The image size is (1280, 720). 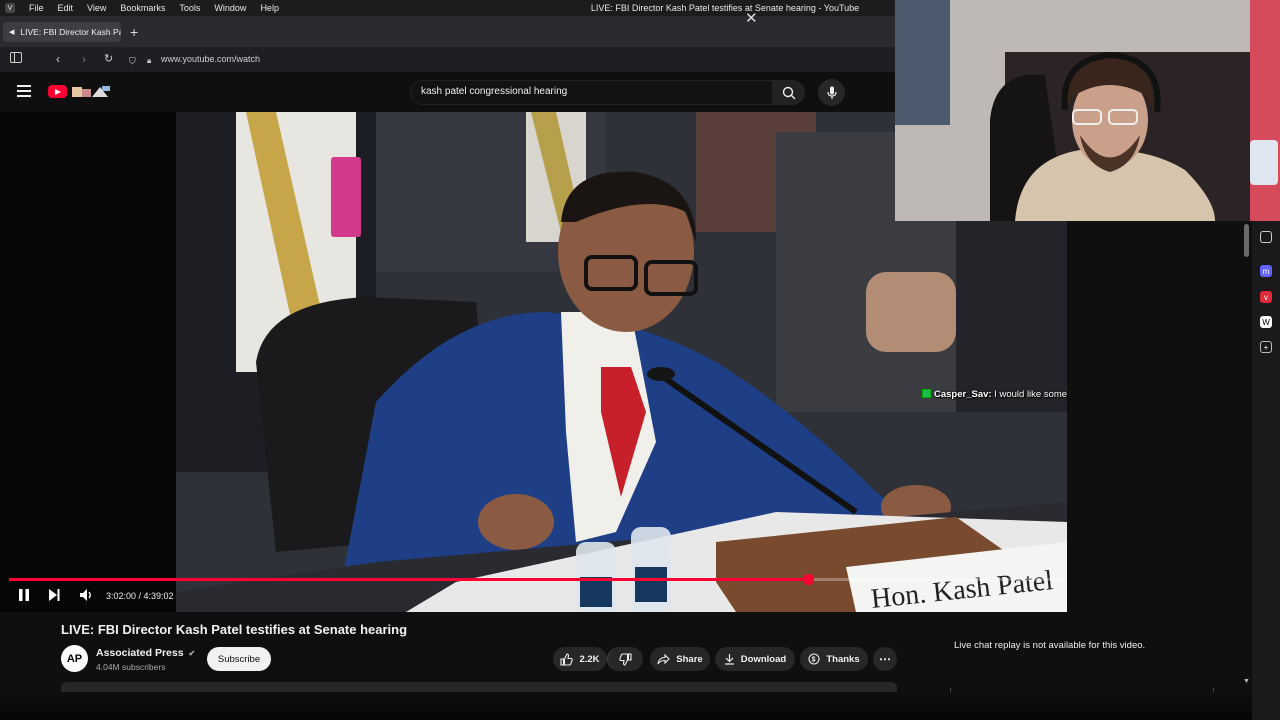 I want to click on streamer-webcam-image, so click(x=1087, y=110).